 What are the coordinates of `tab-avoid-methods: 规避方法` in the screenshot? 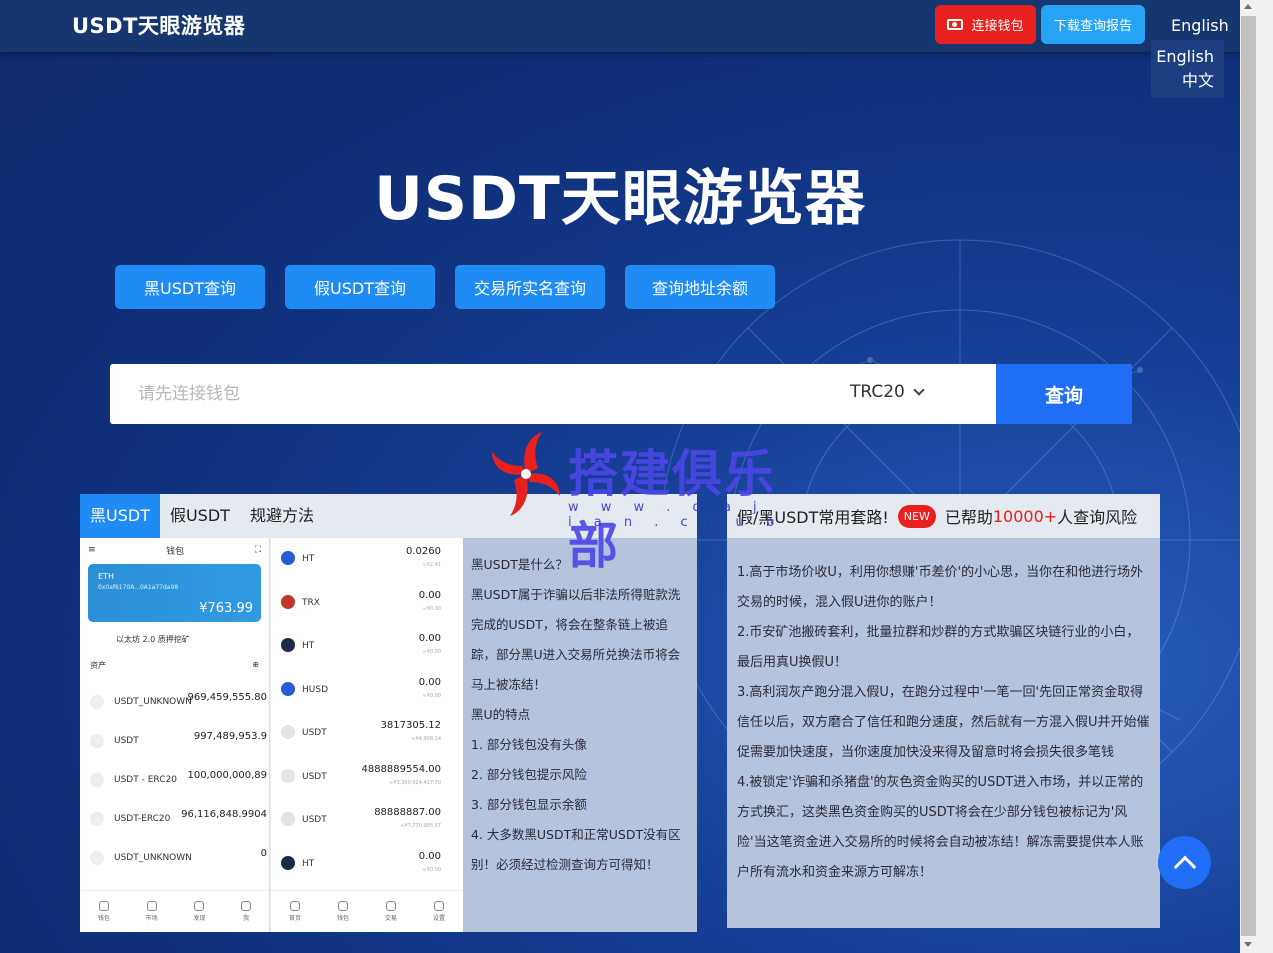 It's located at (282, 516).